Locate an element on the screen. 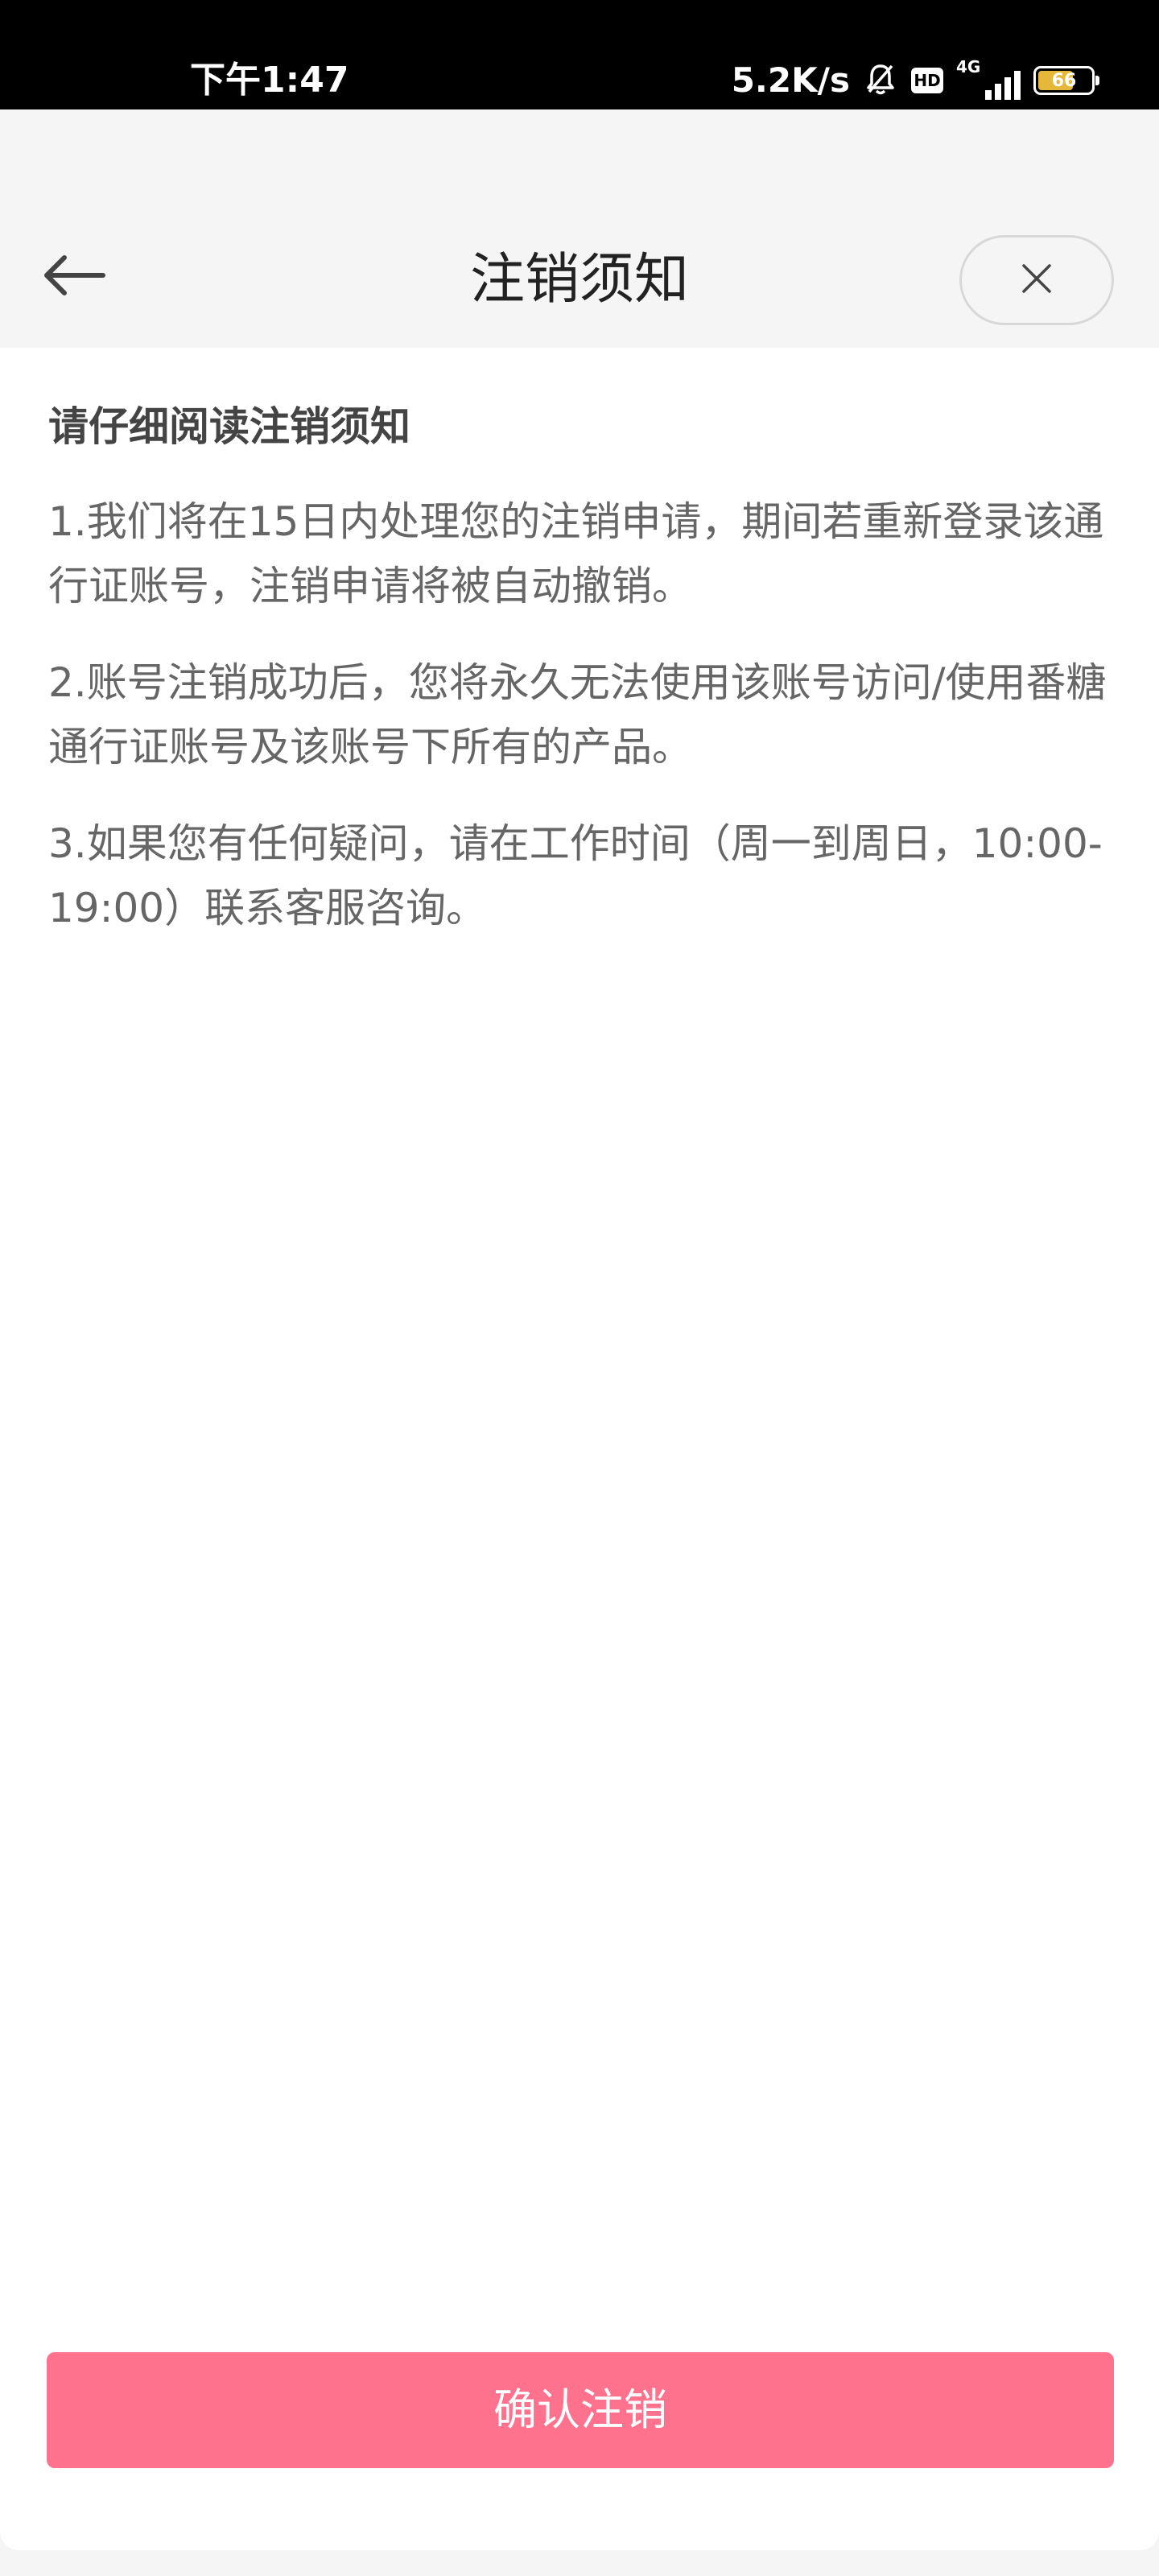 This screenshot has height=2576, width=1159. status-icons: 5.2K/s HD 4G 66 is located at coordinates (915, 80).